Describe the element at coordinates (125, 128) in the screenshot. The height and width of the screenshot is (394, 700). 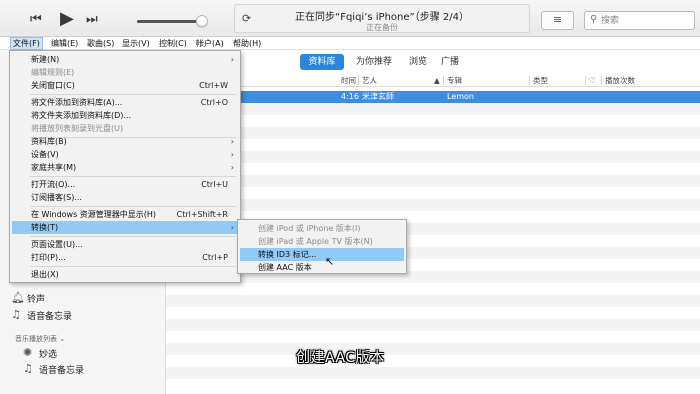
I see `menu-item-burn-playlist: 将播放列表刻录到光盘(U)` at that location.